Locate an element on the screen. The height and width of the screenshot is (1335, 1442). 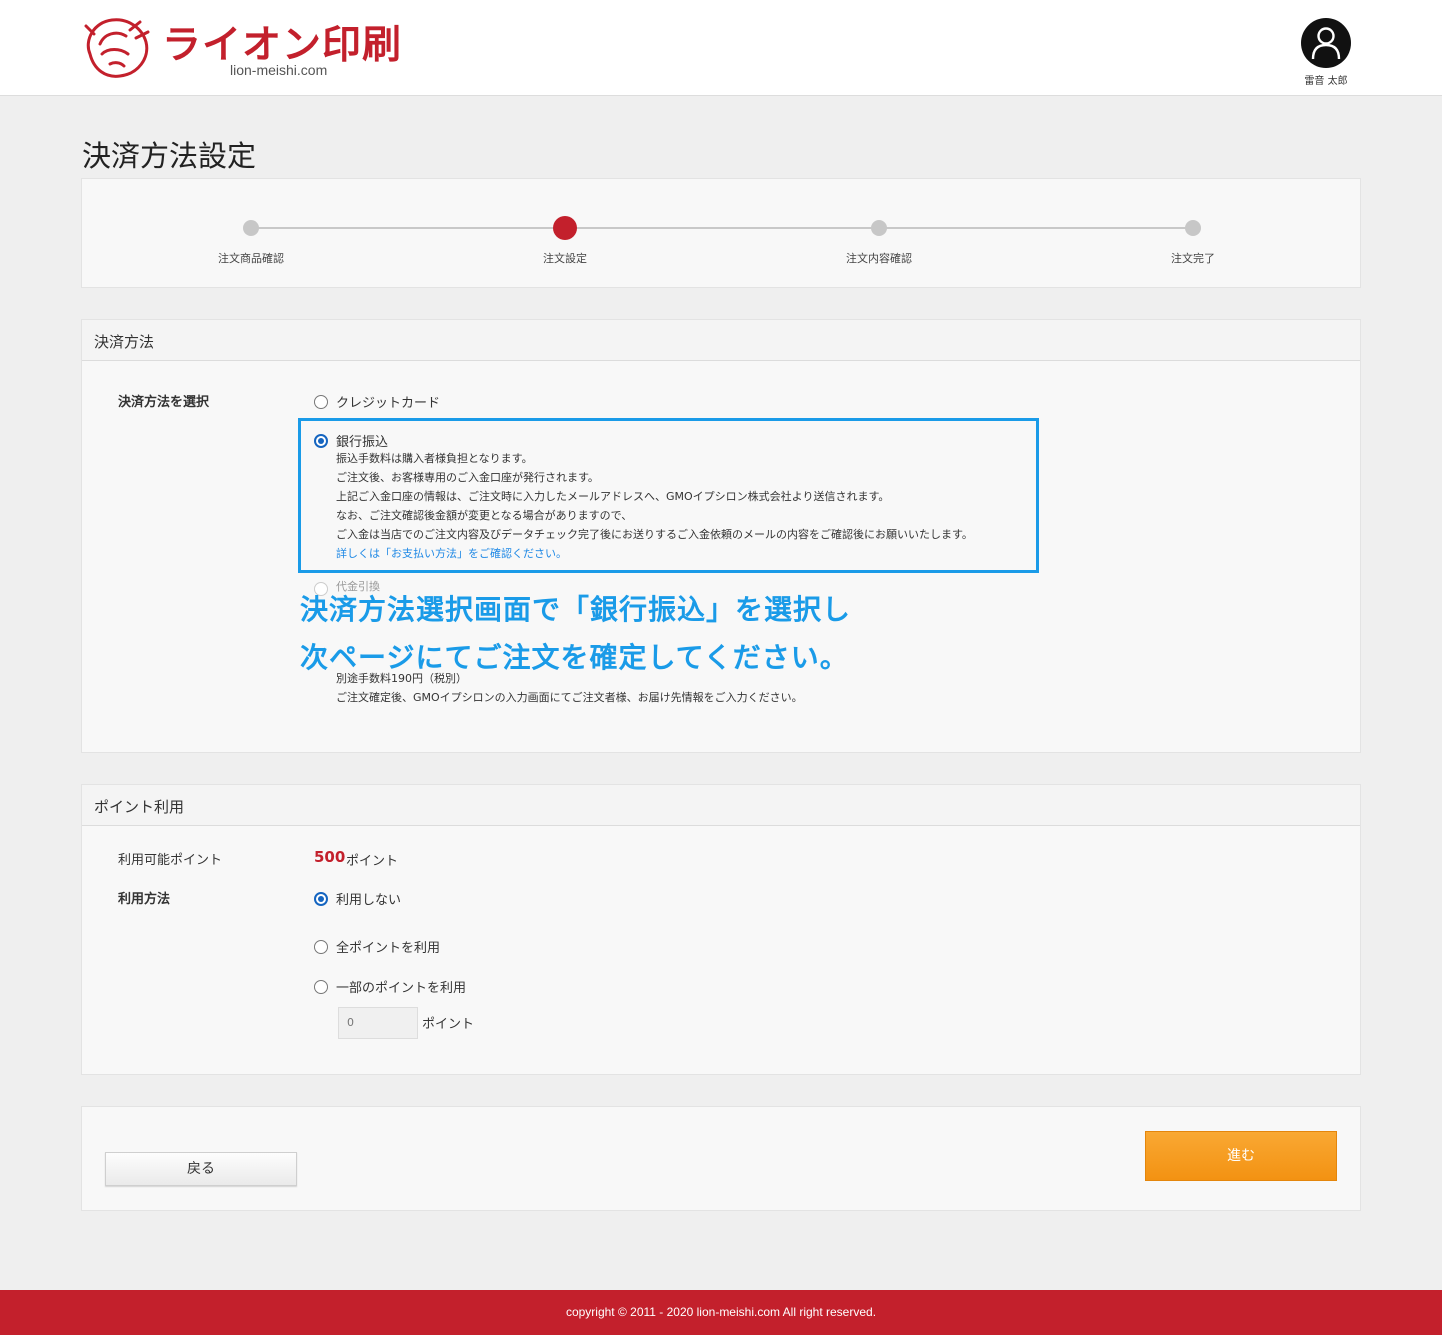
step-label-3: 注文内容確認 is located at coordinates (879, 258).